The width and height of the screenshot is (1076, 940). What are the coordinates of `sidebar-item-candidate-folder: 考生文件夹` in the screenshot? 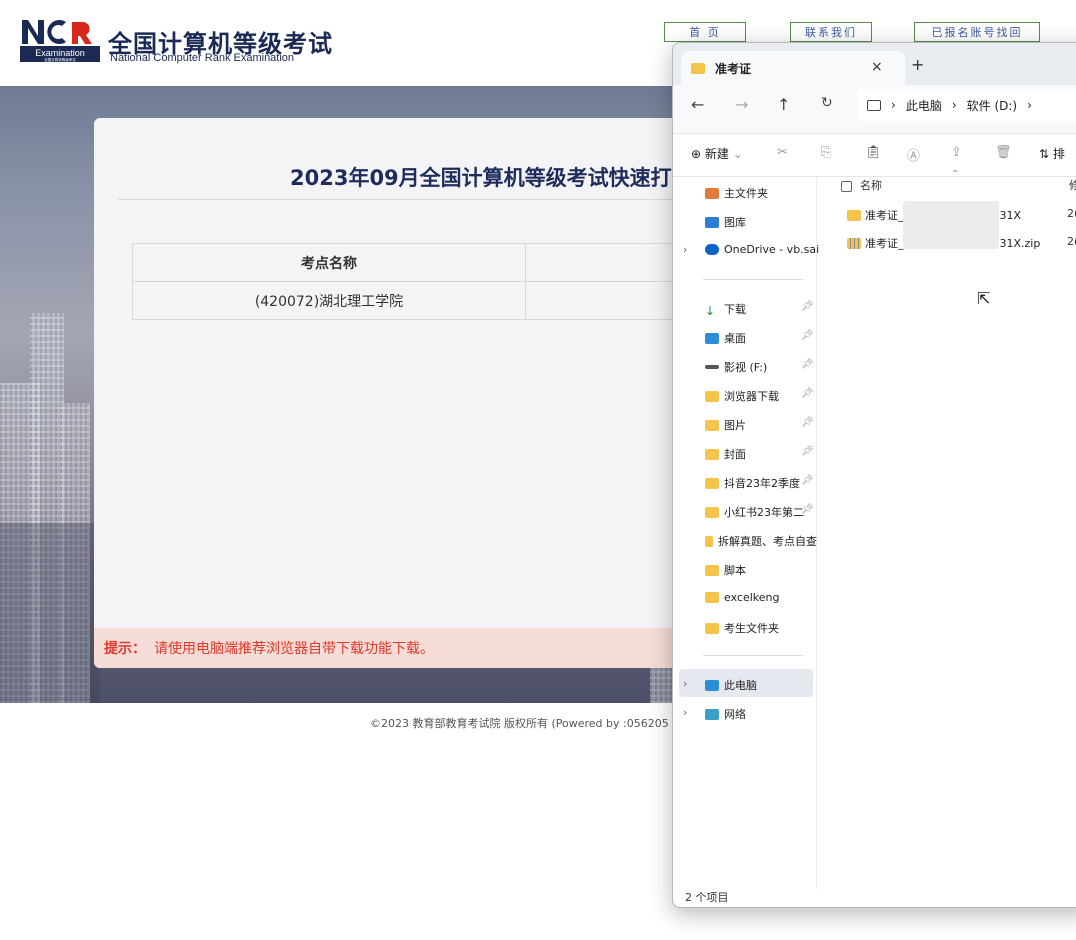 It's located at (742, 628).